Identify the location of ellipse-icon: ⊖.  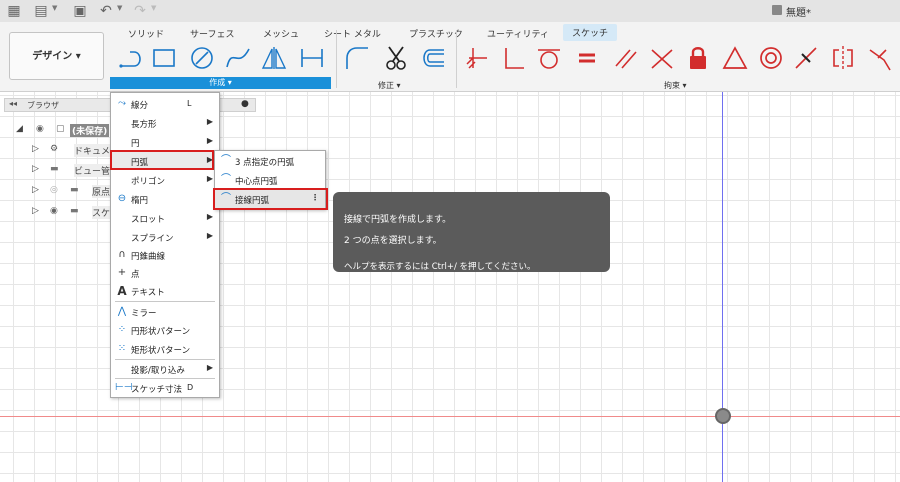
(122, 198).